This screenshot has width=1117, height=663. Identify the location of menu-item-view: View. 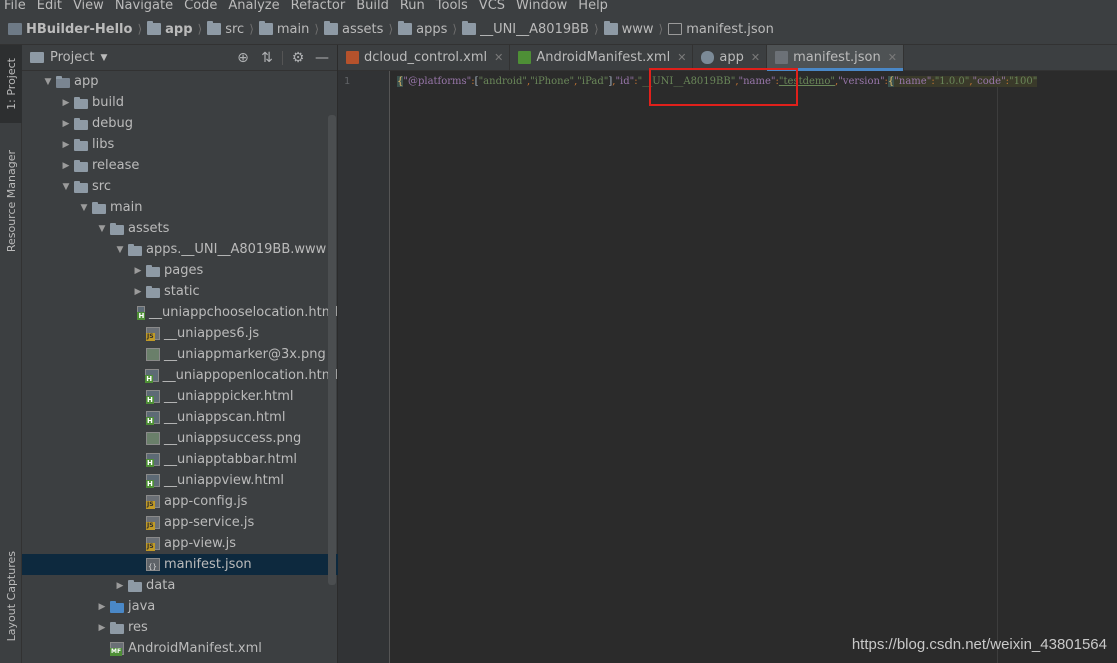
(89, 6).